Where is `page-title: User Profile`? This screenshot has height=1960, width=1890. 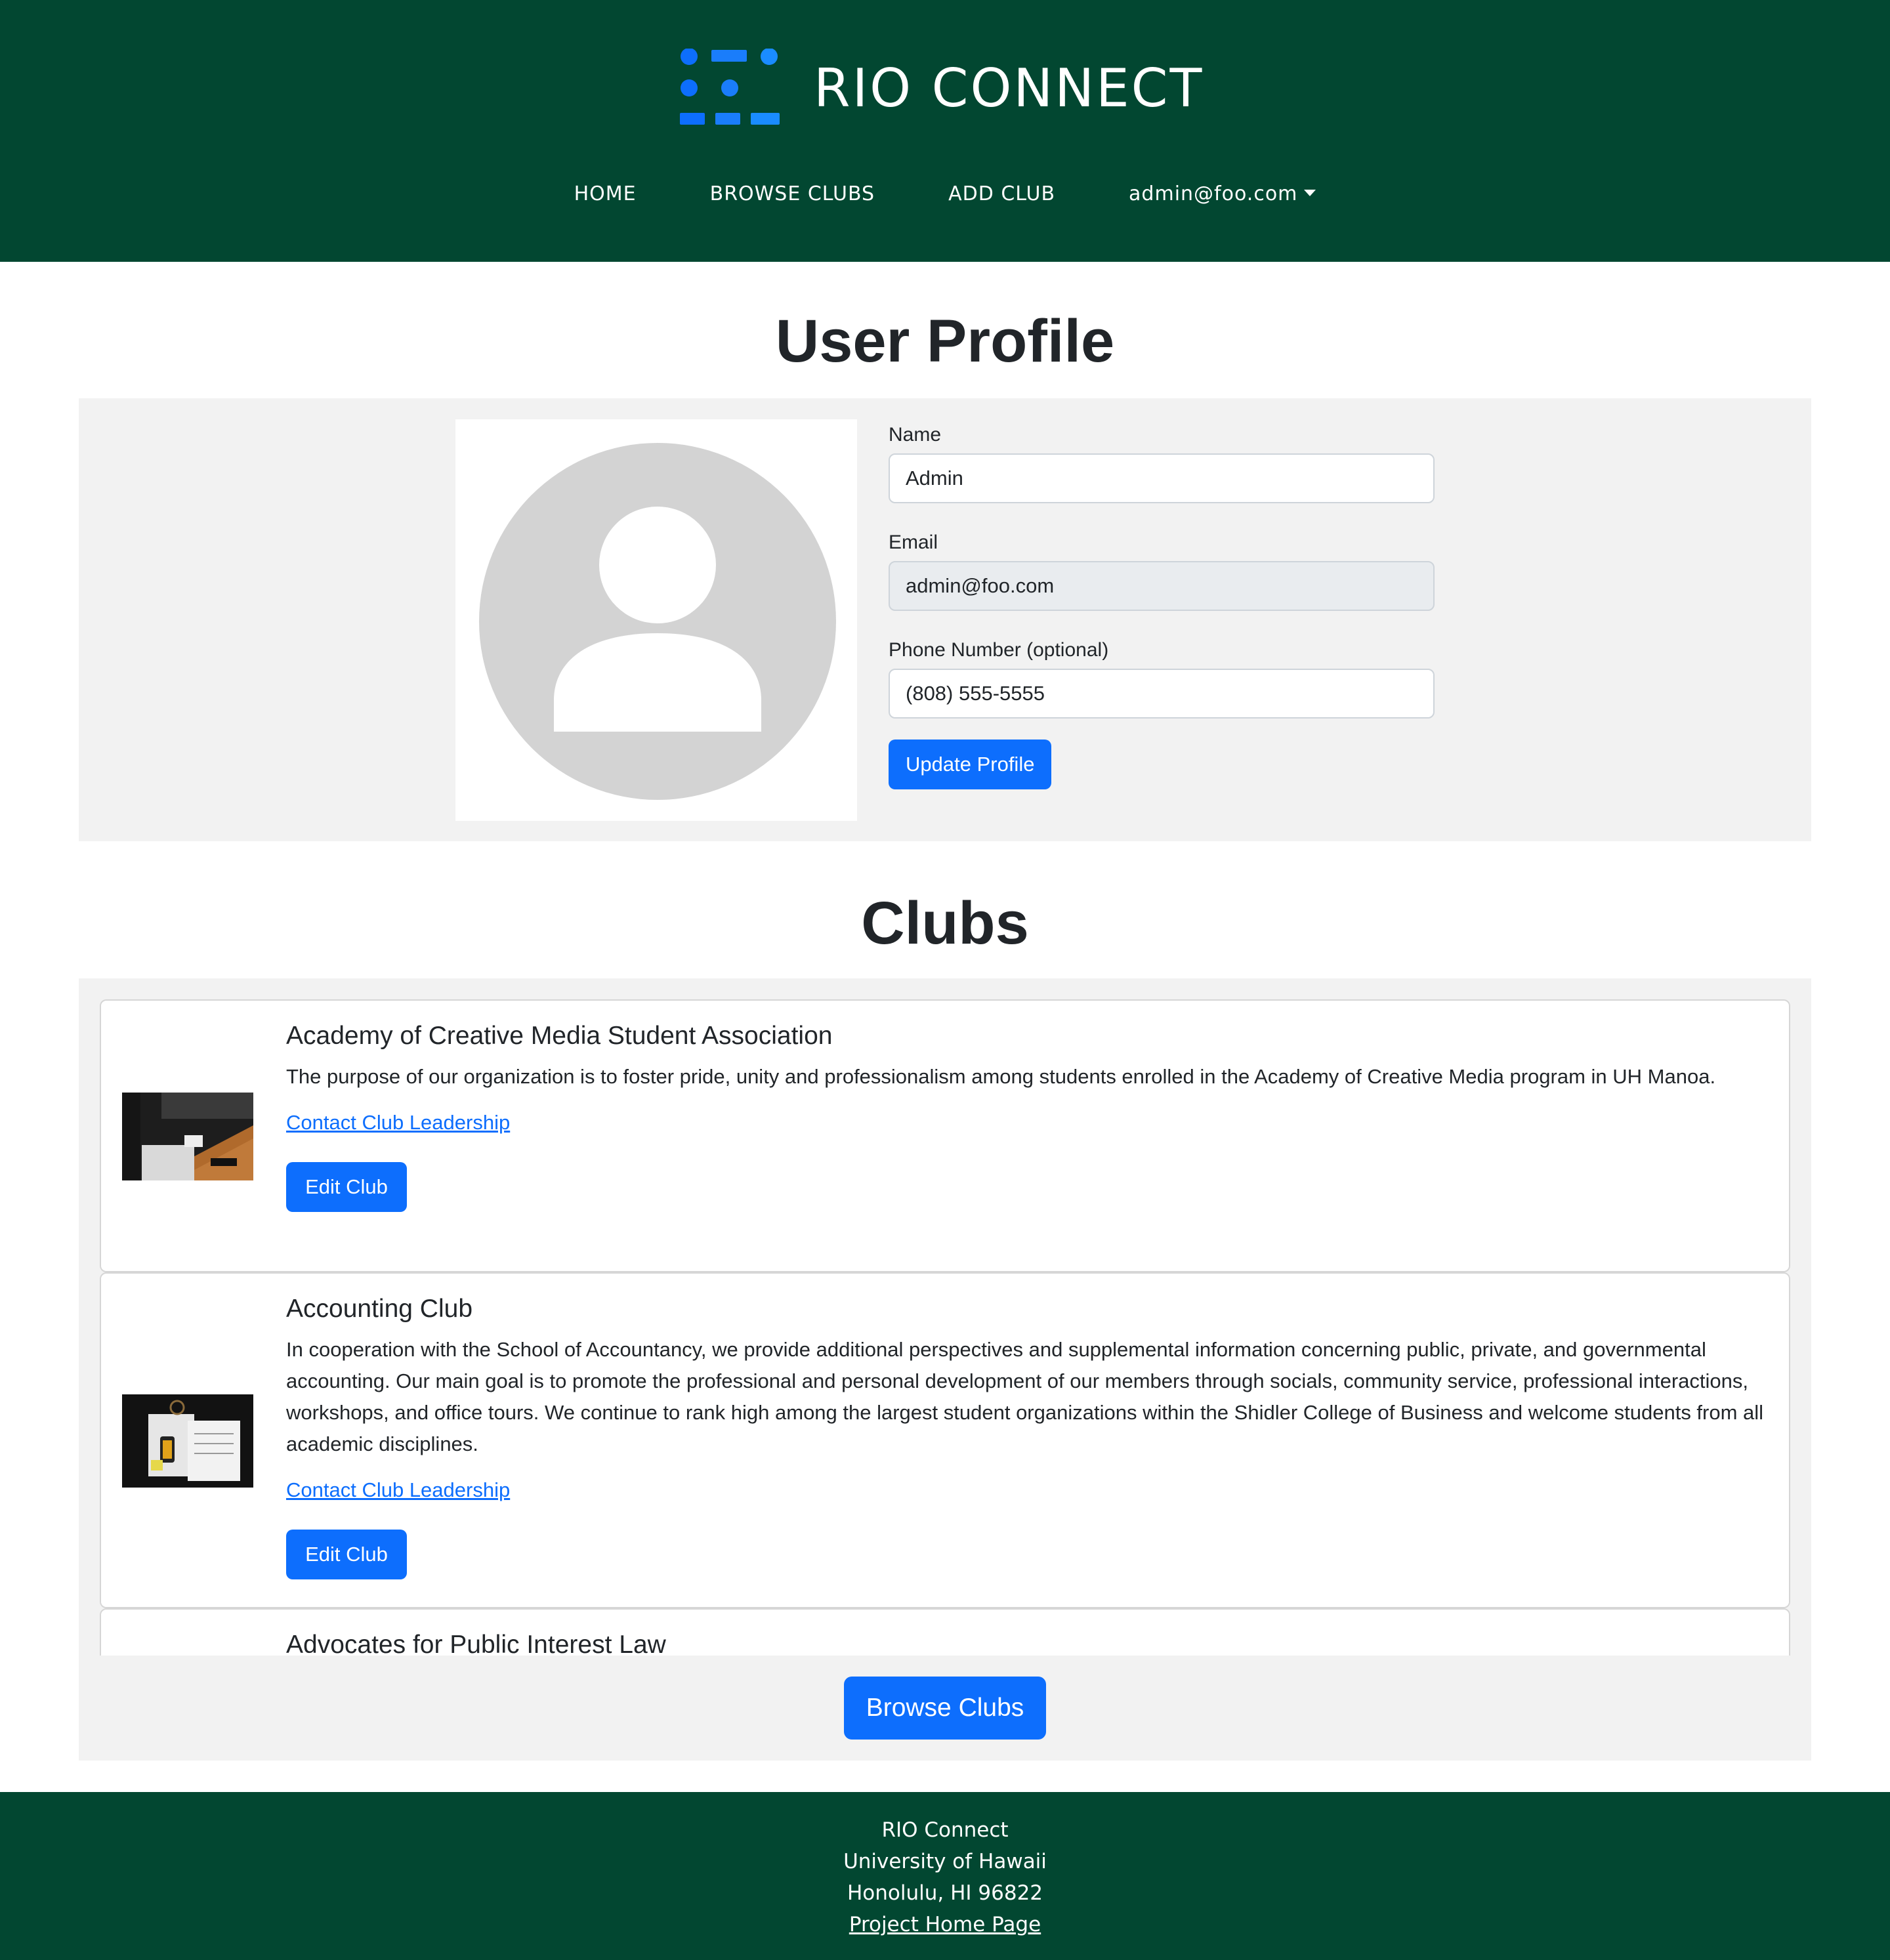 page-title: User Profile is located at coordinates (945, 341).